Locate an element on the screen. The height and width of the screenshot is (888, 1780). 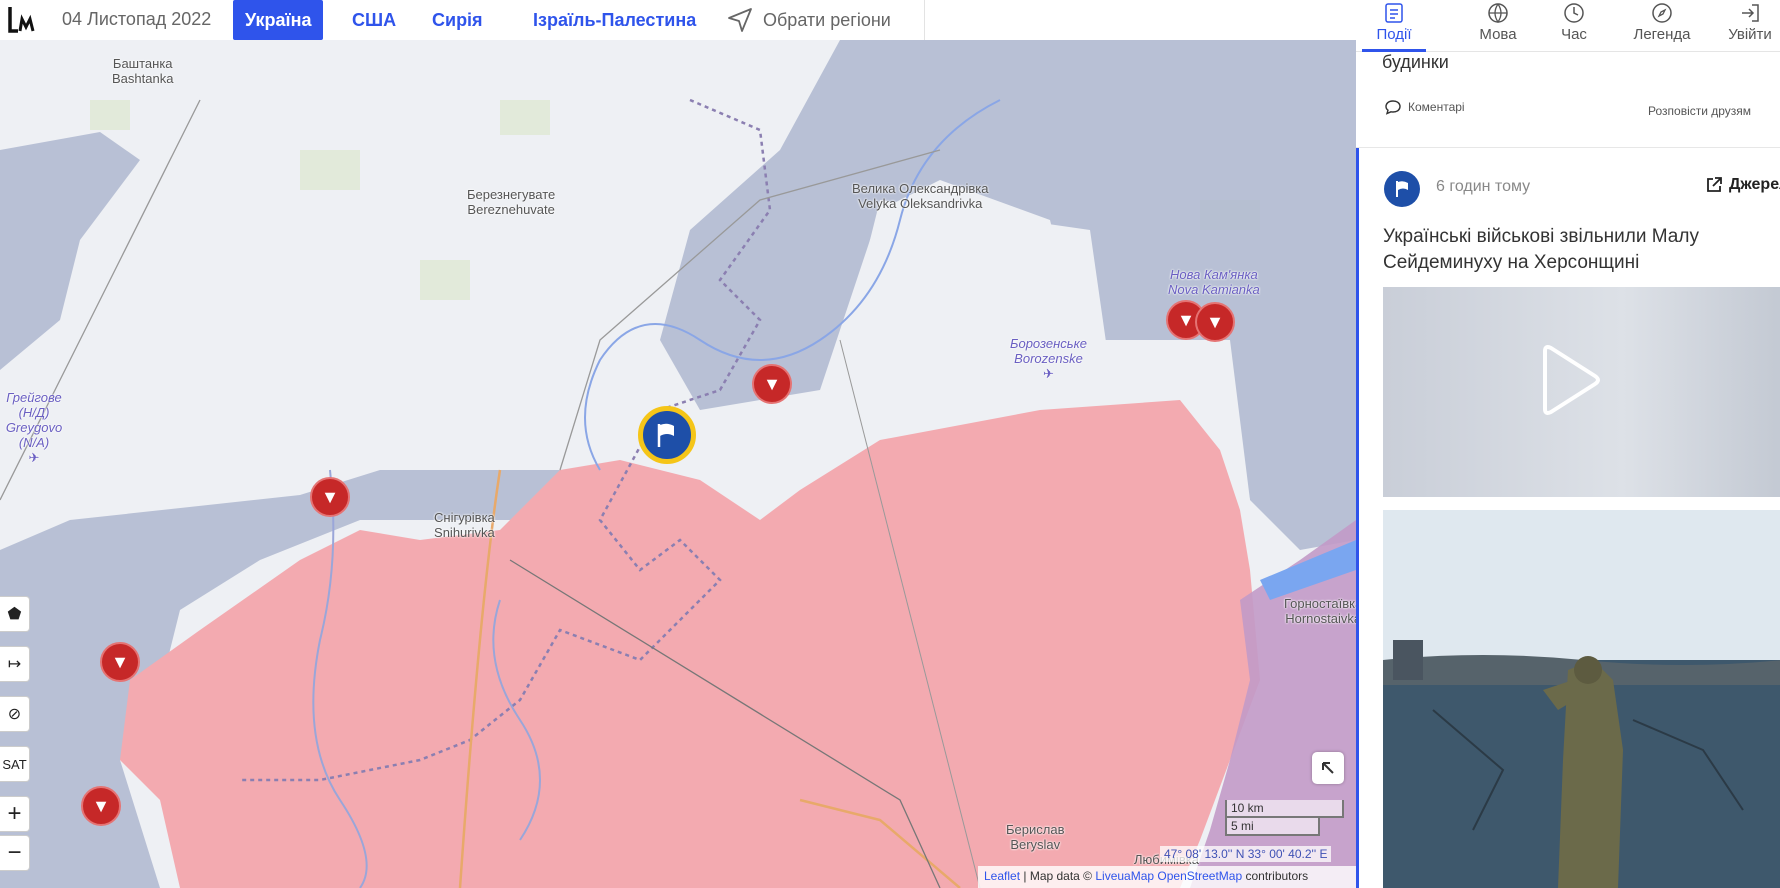
share-link: Розповісти друзям is located at coordinates (1699, 111).